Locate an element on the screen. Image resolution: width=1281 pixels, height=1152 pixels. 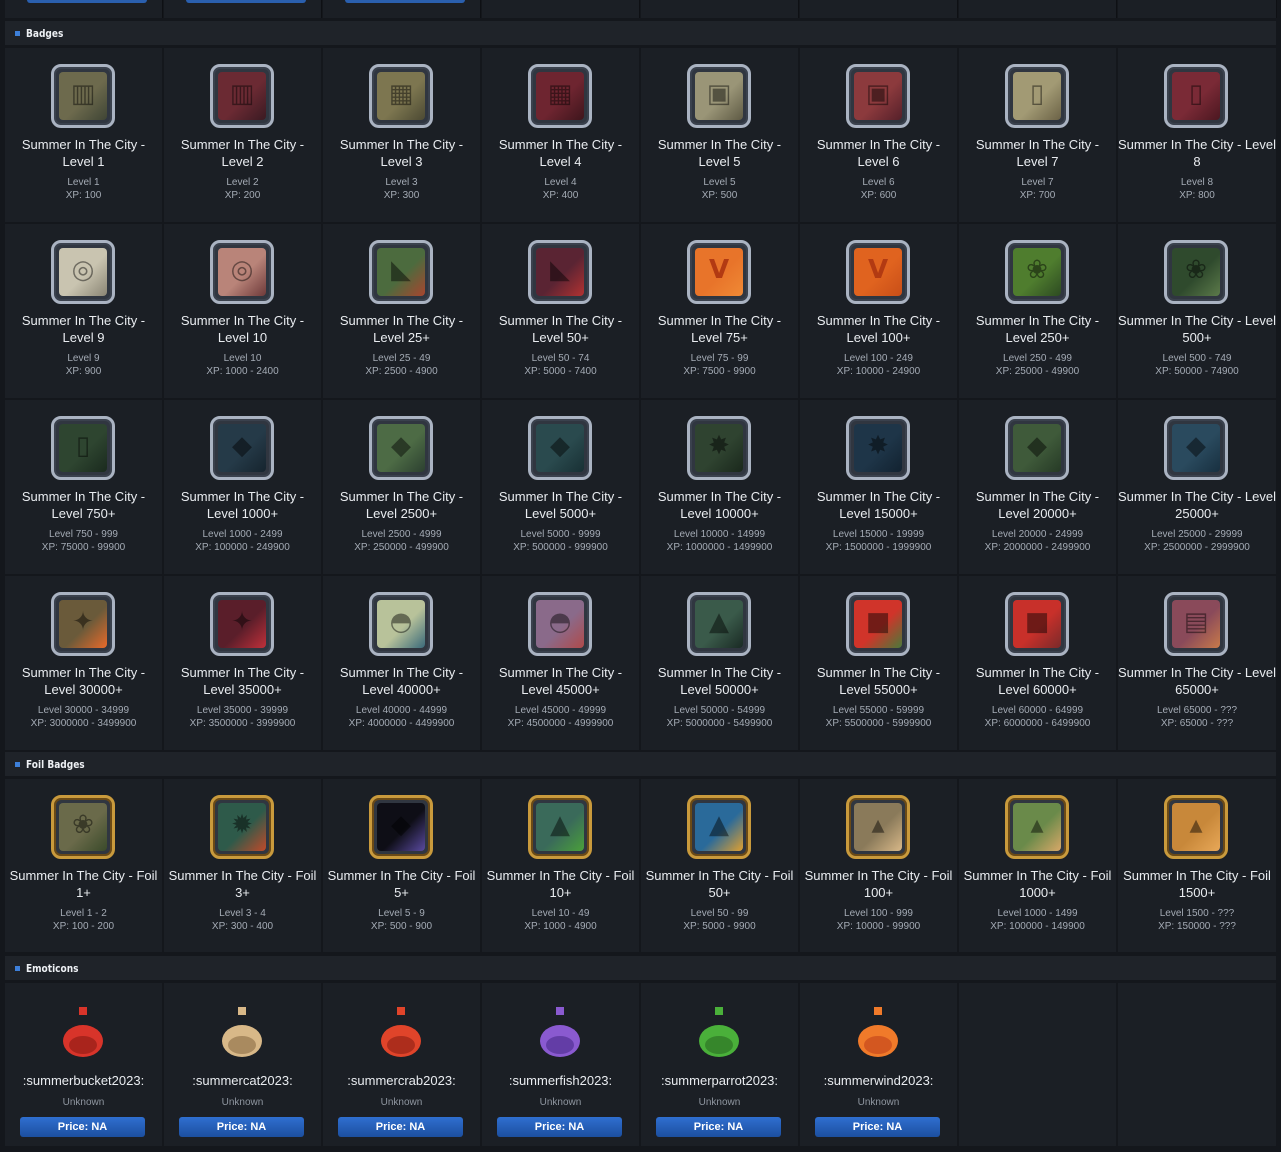
leaf-icon: ❀ is located at coordinates (1196, 272).